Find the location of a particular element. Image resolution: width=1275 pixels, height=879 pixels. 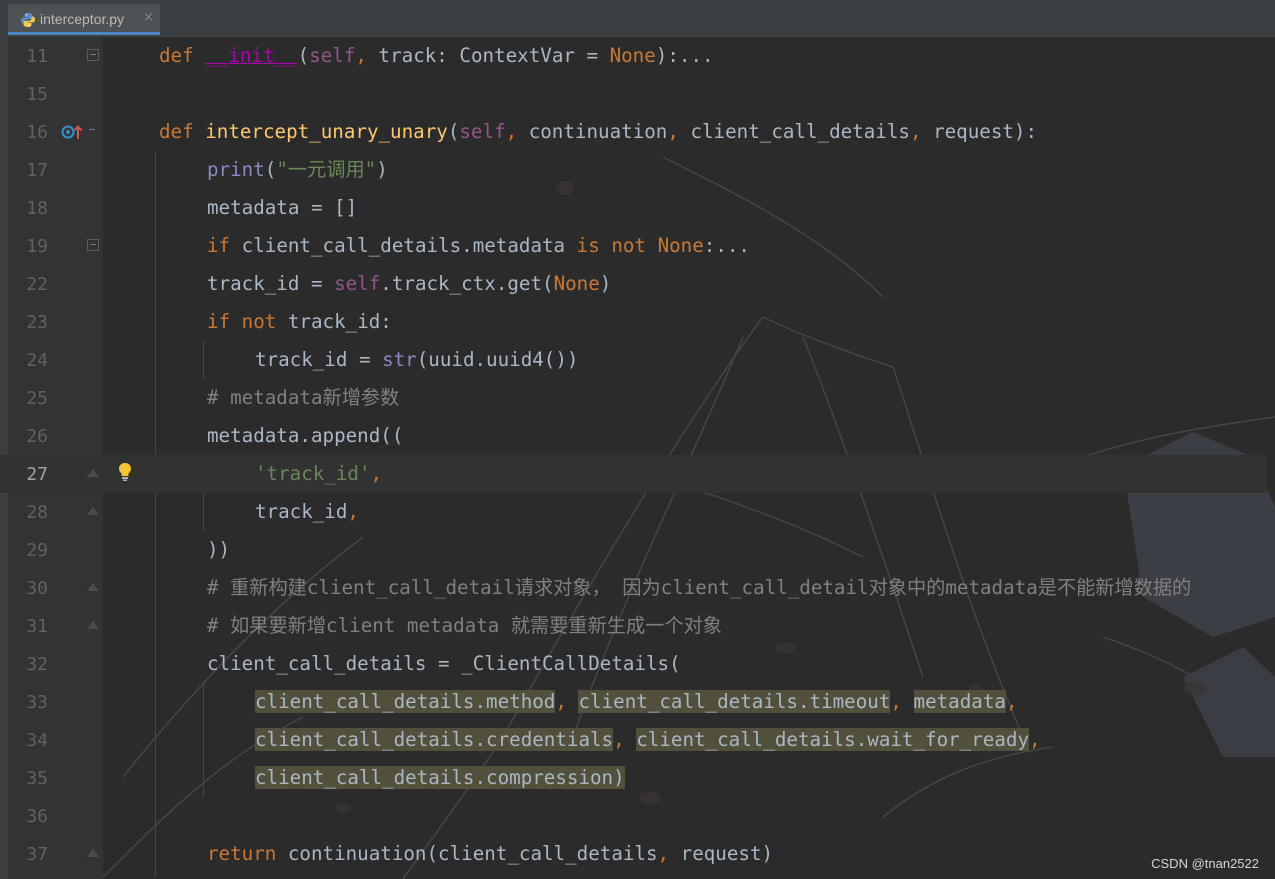

watermark: CSDN @tnan2522 is located at coordinates (1205, 863).